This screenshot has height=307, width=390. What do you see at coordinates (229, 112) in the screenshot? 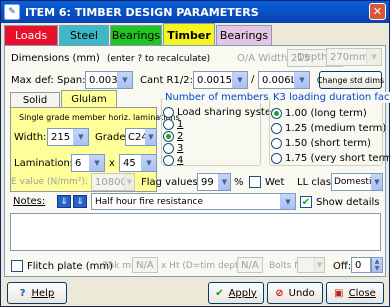
I see `members-option-label: Load sharing system` at bounding box center [229, 112].